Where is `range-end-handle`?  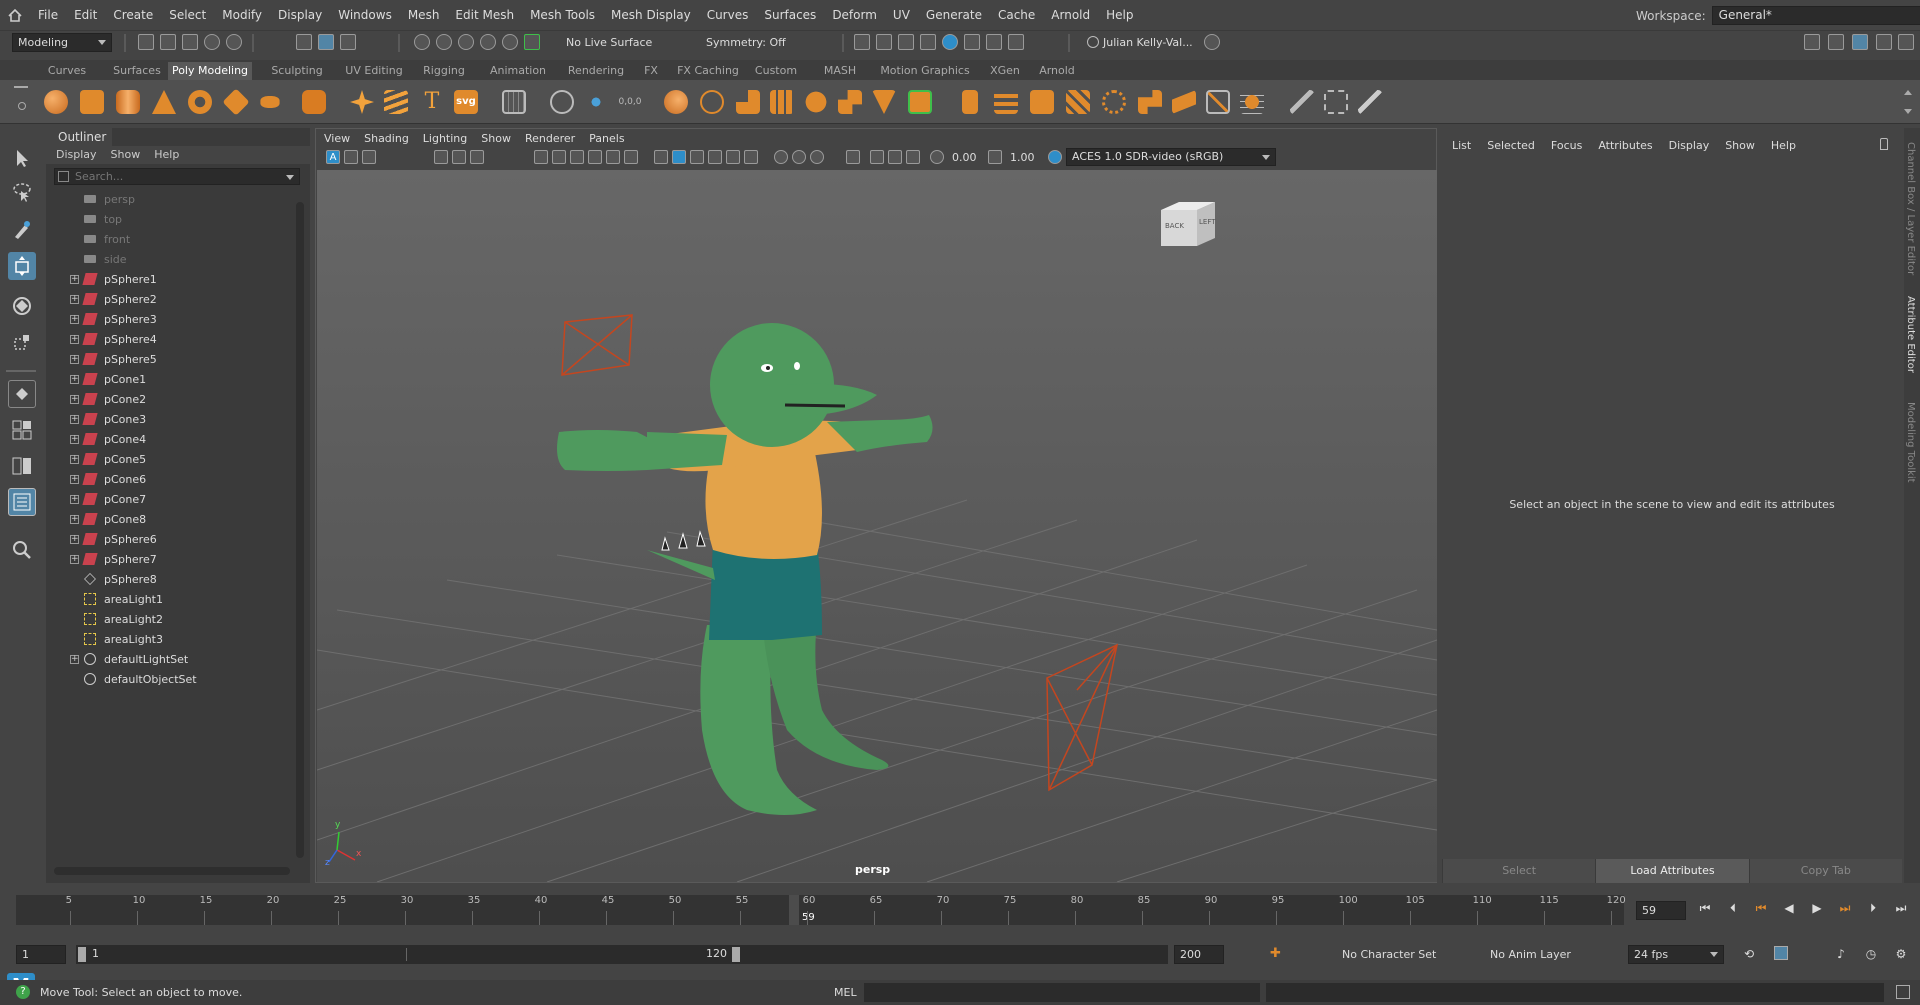
range-end-handle is located at coordinates (736, 954).